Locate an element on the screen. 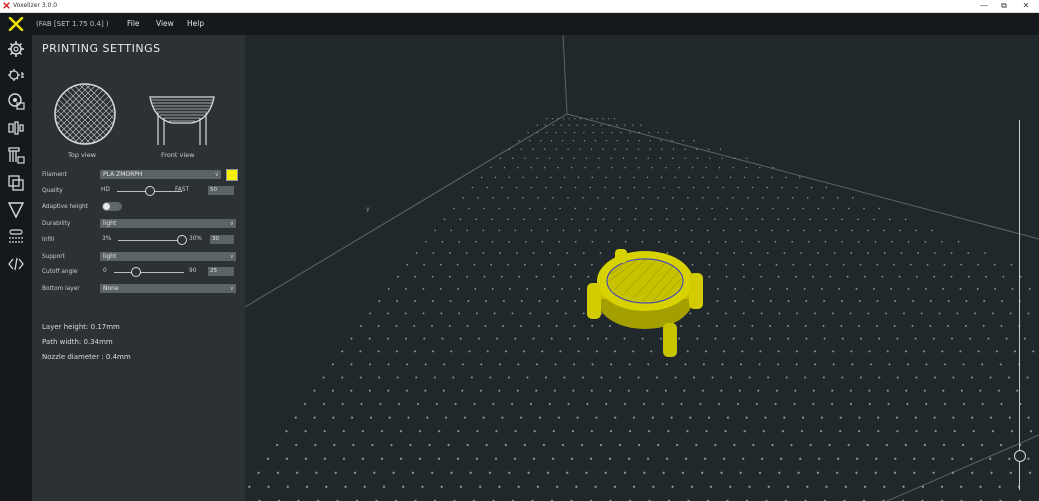 The image size is (1039, 501). nozzle-diameter-info: Nozzle diameter : 0.4mm is located at coordinates (86, 357).